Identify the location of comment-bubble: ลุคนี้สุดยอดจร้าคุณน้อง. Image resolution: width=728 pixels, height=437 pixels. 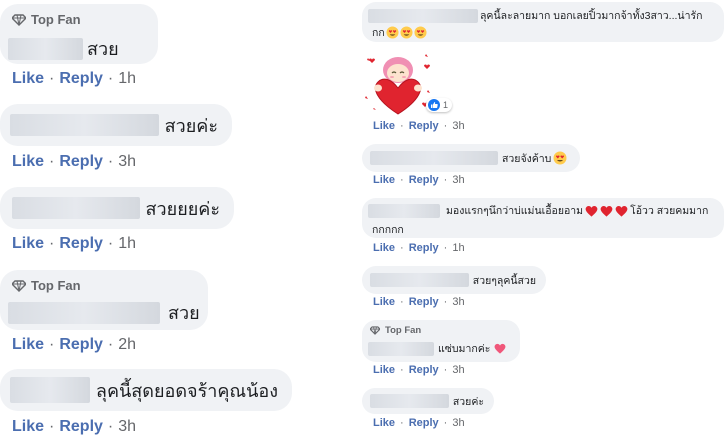
(146, 390).